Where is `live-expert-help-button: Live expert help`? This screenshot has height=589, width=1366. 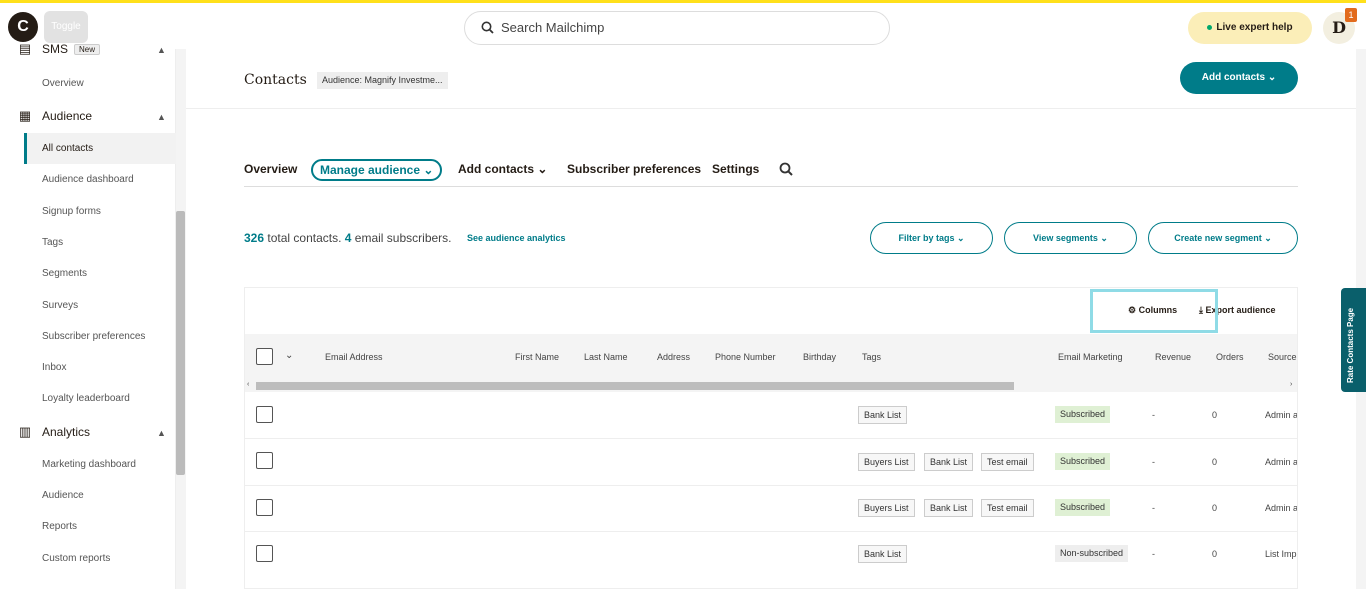 live-expert-help-button: Live expert help is located at coordinates (1250, 28).